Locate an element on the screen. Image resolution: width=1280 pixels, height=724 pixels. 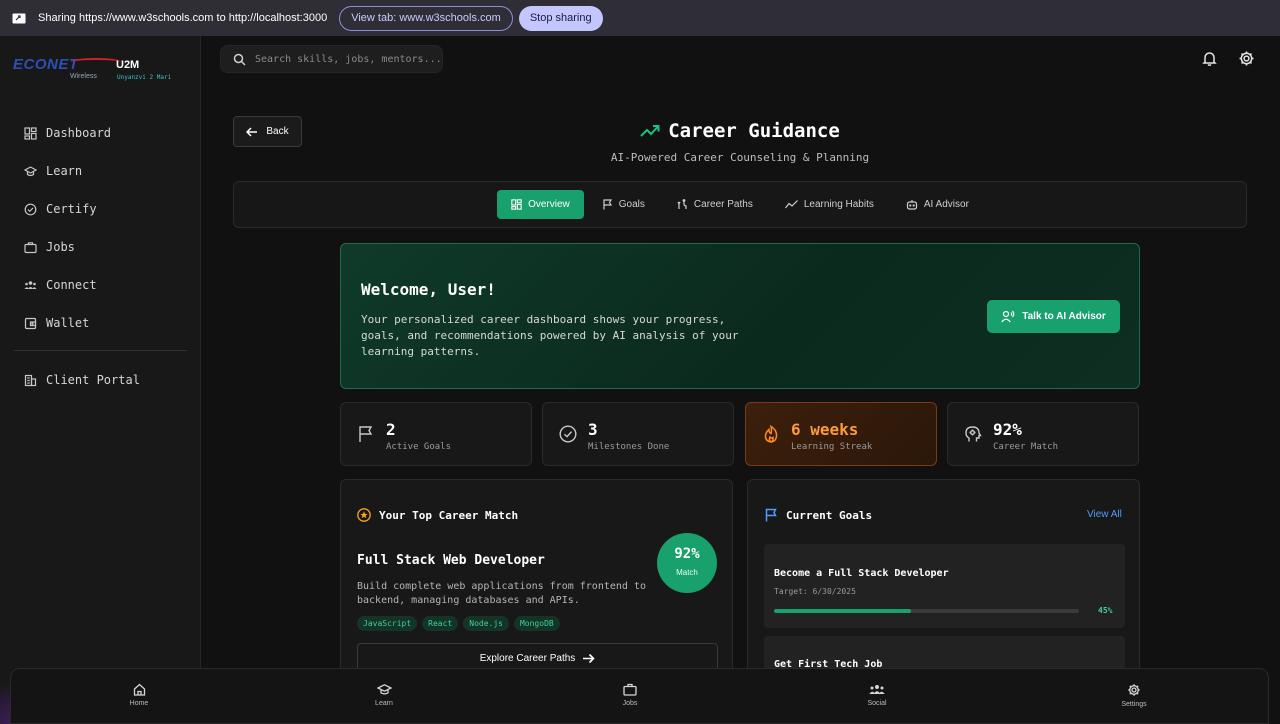
card-heading: Current Goals is located at coordinates (818, 515).